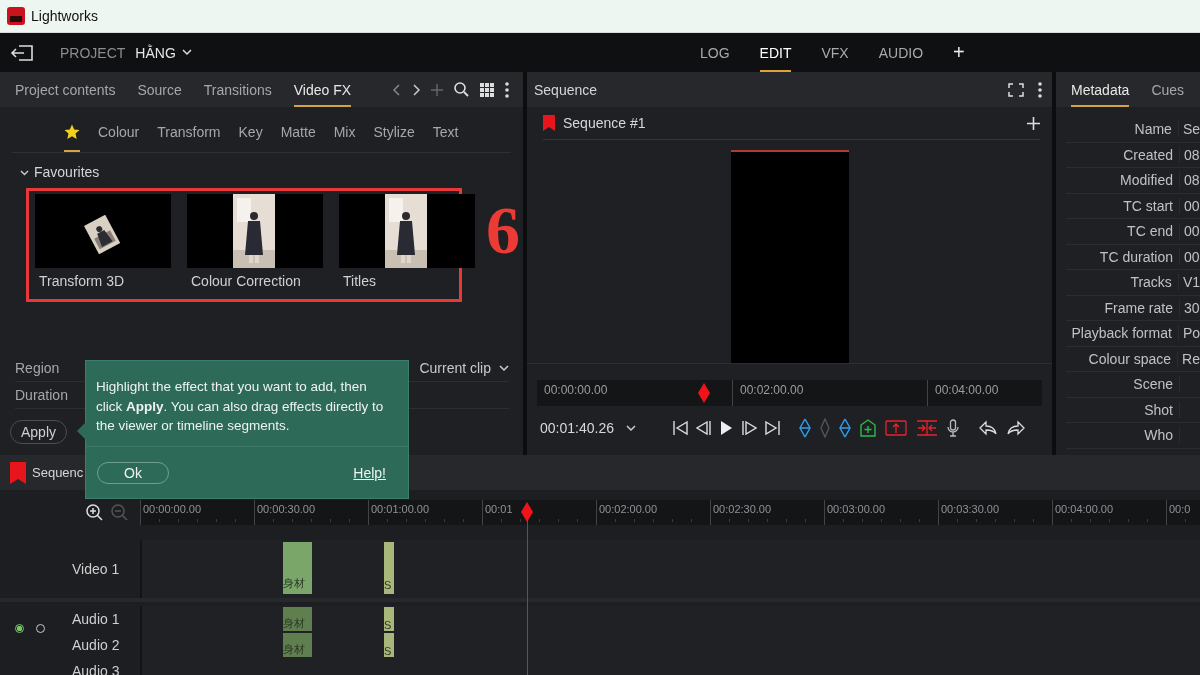 This screenshot has height=675, width=1200. Describe the element at coordinates (96, 619) in the screenshot. I see `track-name: Audio 1` at that location.